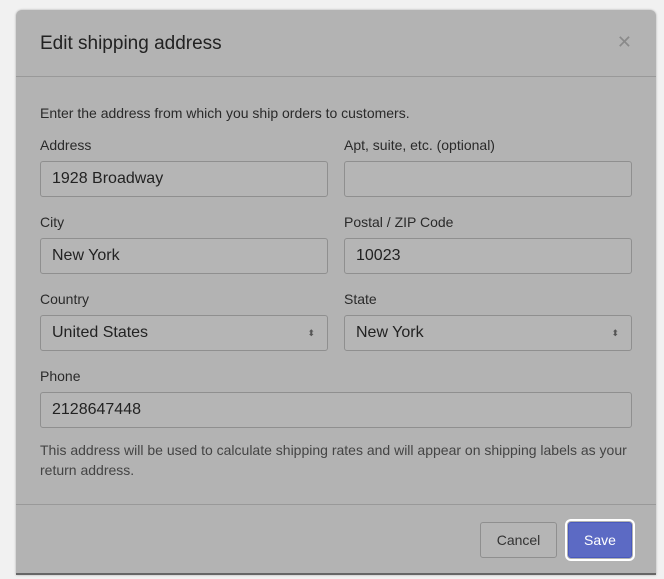 The width and height of the screenshot is (664, 579). I want to click on city-label: City, so click(52, 222).